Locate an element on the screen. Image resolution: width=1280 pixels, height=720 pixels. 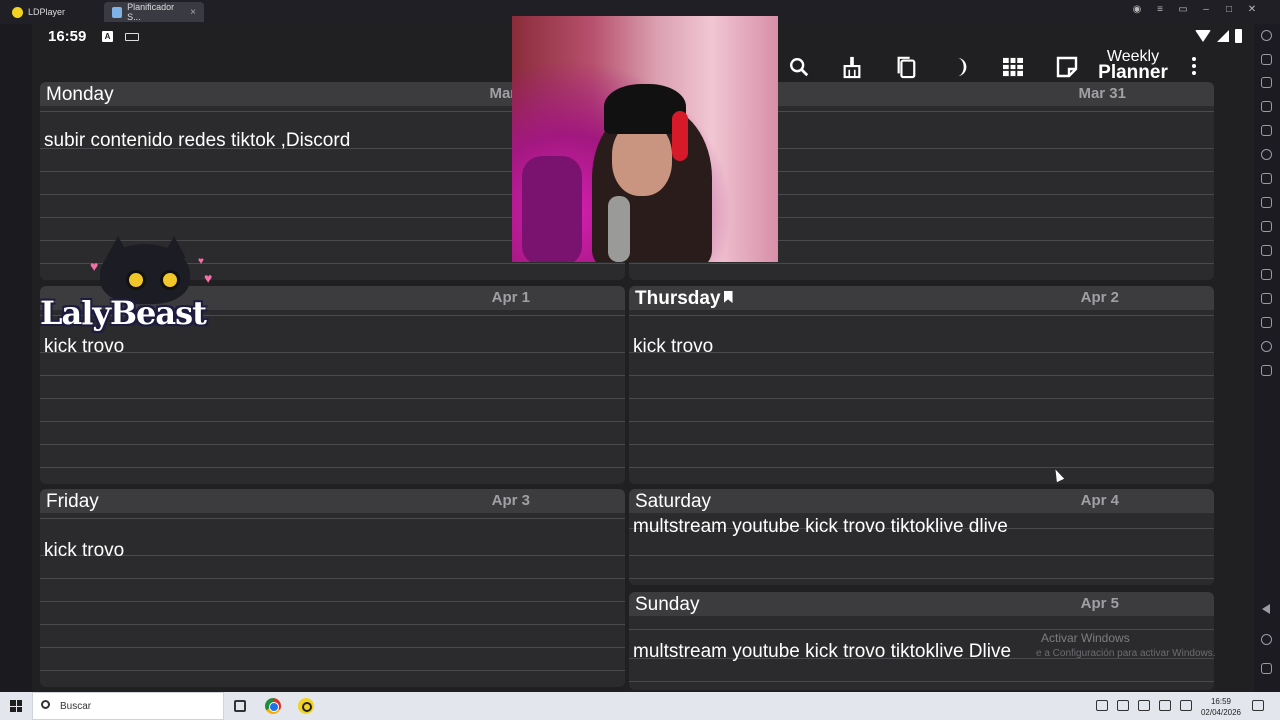
app-title: Weekly Planner is located at coordinates (1133, 65).